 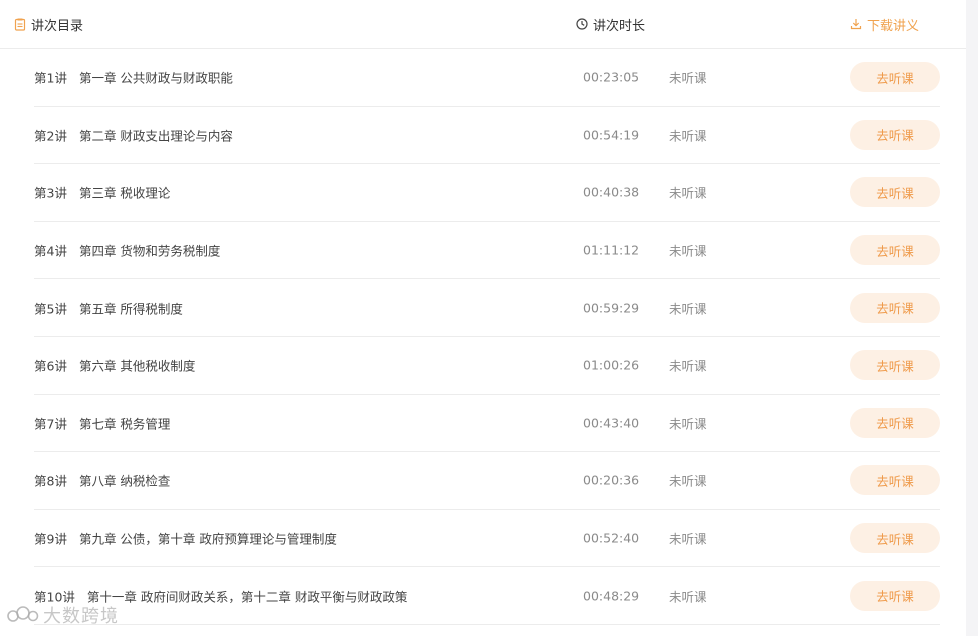 What do you see at coordinates (81, 616) in the screenshot?
I see `watermark-text: 大数跨境` at bounding box center [81, 616].